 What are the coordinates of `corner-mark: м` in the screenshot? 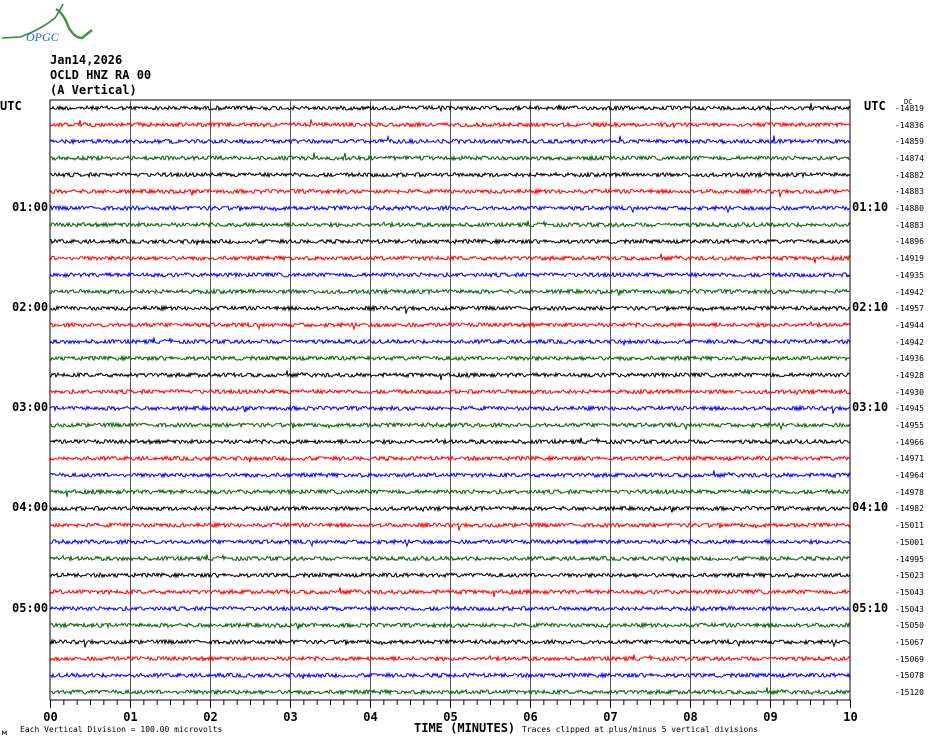 It's located at (4, 732).